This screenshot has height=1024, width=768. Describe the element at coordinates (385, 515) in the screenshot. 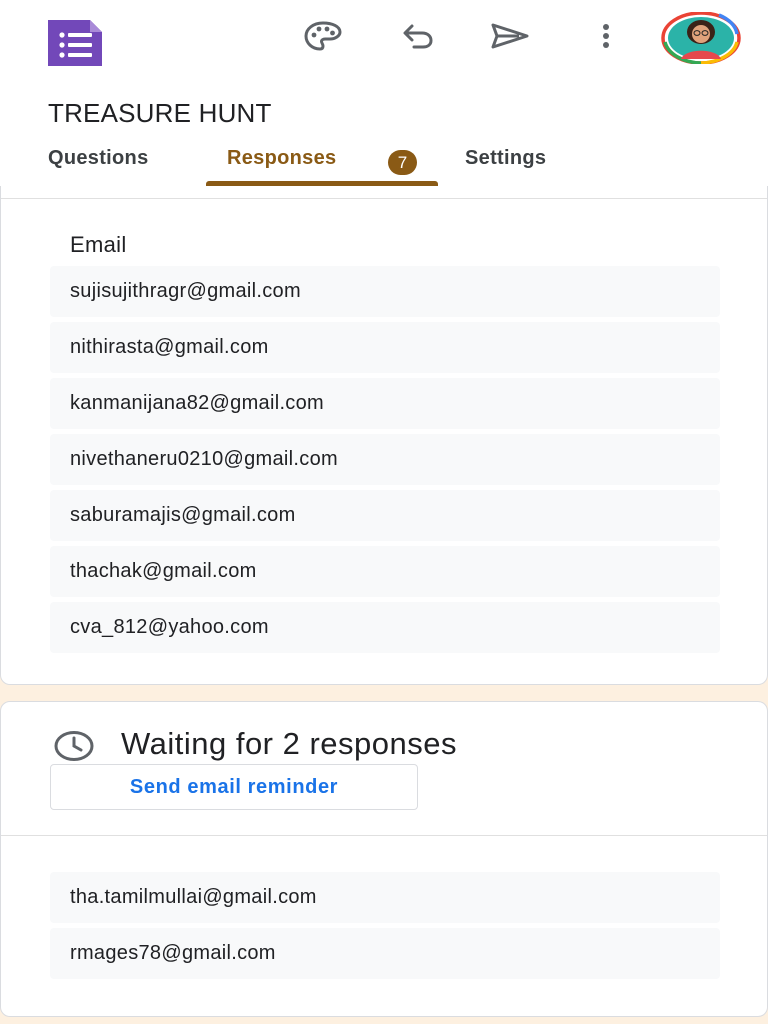

I see `response-email-row: saburamajis@gmail.com` at that location.